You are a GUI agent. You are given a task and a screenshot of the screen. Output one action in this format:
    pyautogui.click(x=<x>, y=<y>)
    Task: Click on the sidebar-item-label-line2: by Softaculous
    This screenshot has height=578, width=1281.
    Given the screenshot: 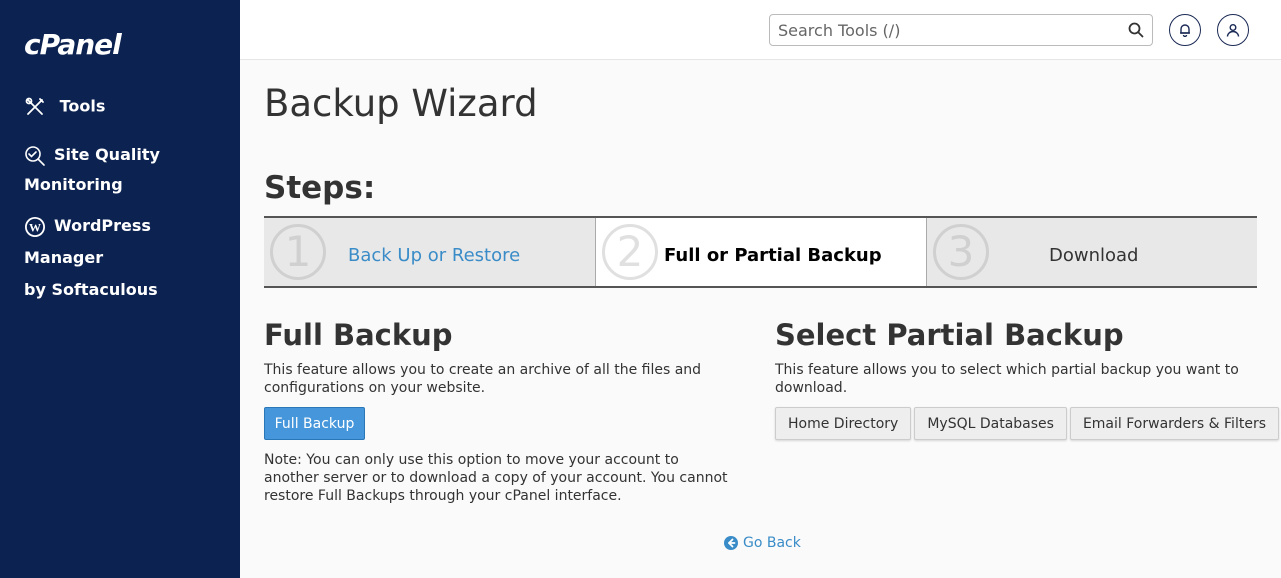 What is the action you would take?
    pyautogui.click(x=91, y=289)
    